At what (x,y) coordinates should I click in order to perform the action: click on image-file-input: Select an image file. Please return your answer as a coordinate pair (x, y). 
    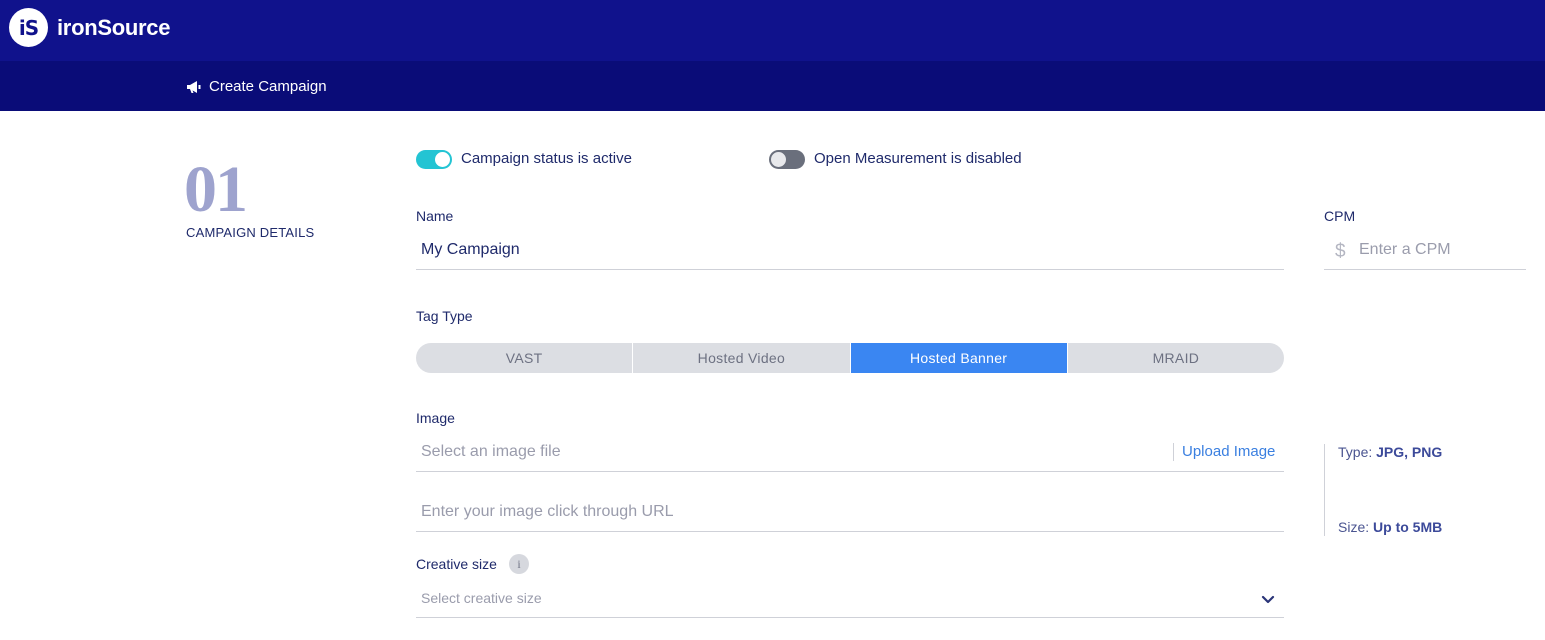
    Looking at the image, I should click on (491, 452).